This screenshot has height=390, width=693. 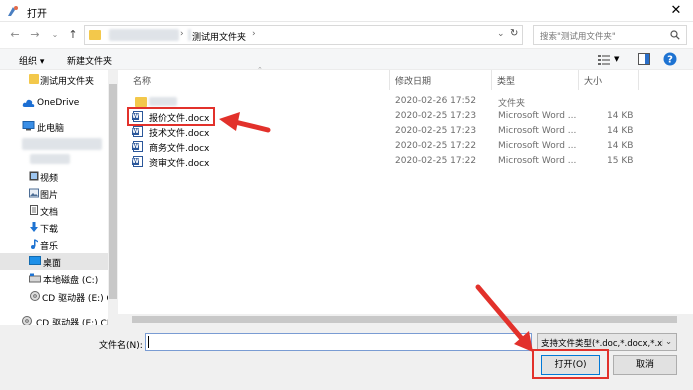 What do you see at coordinates (260, 70) in the screenshot?
I see `sort-indicator-icon: ⌃` at bounding box center [260, 70].